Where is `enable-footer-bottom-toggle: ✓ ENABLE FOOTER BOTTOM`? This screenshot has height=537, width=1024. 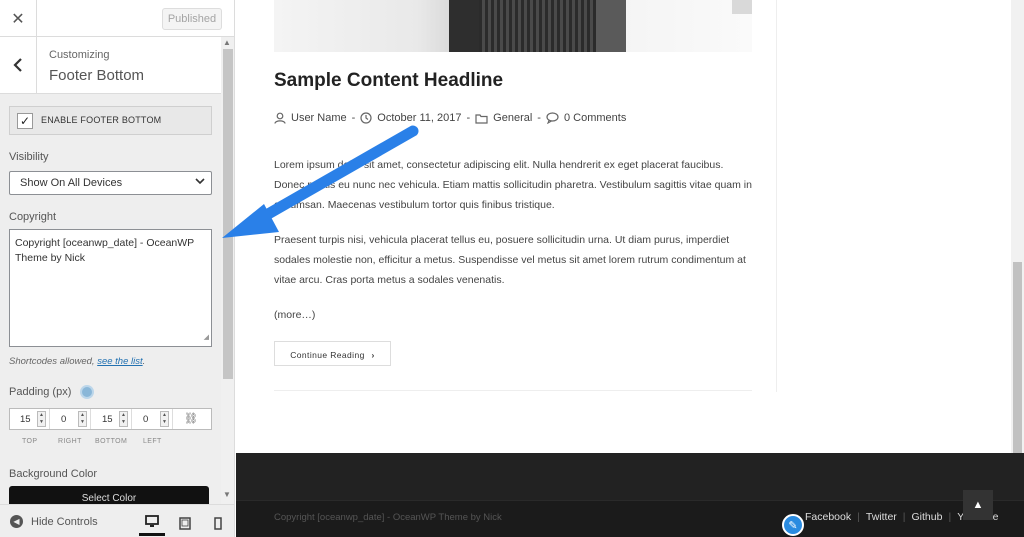
enable-footer-bottom-toggle: ✓ ENABLE FOOTER BOTTOM is located at coordinates (110, 120).